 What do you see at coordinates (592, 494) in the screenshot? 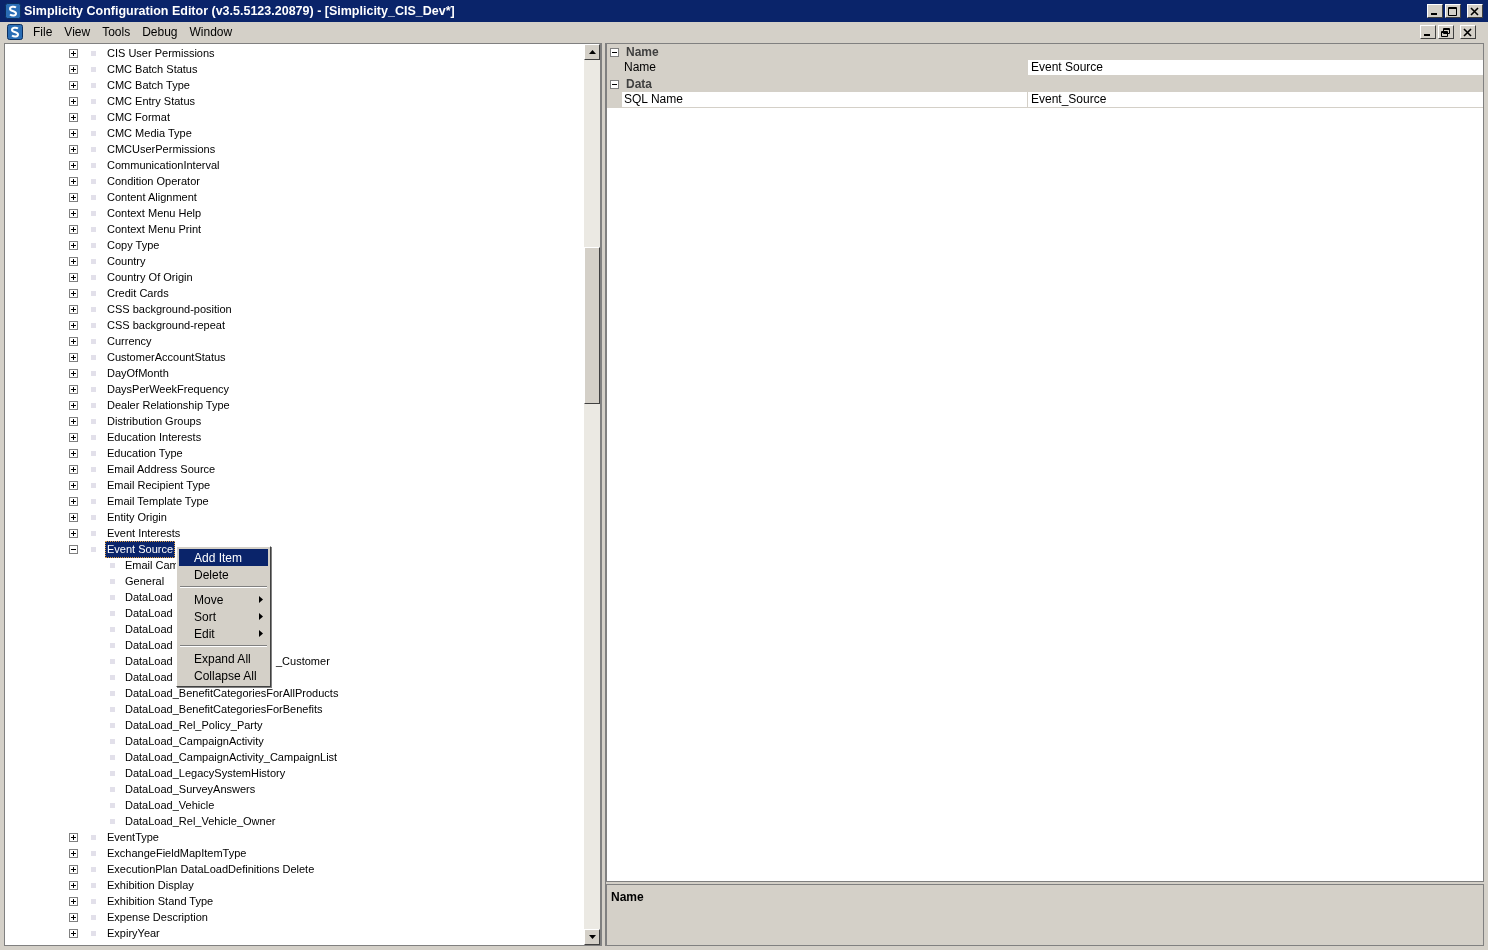
I see `scrollbar` at bounding box center [592, 494].